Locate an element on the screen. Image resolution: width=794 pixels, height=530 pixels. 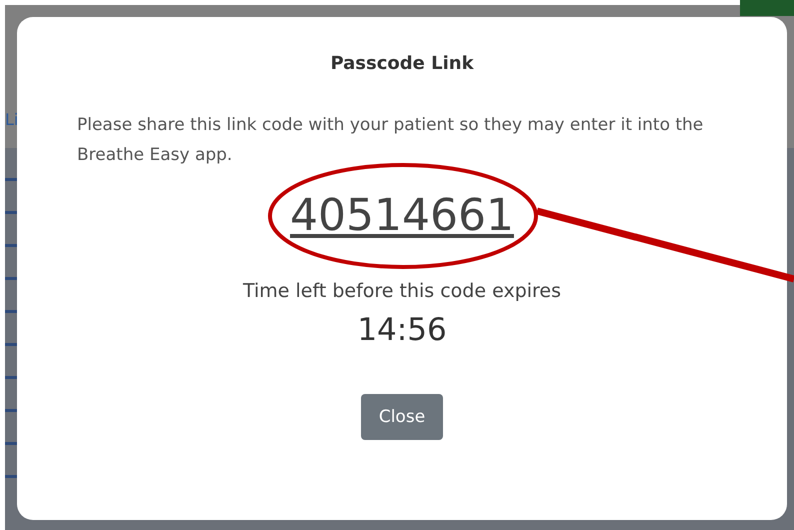
countdown-timer: 14:56 is located at coordinates (402, 330).